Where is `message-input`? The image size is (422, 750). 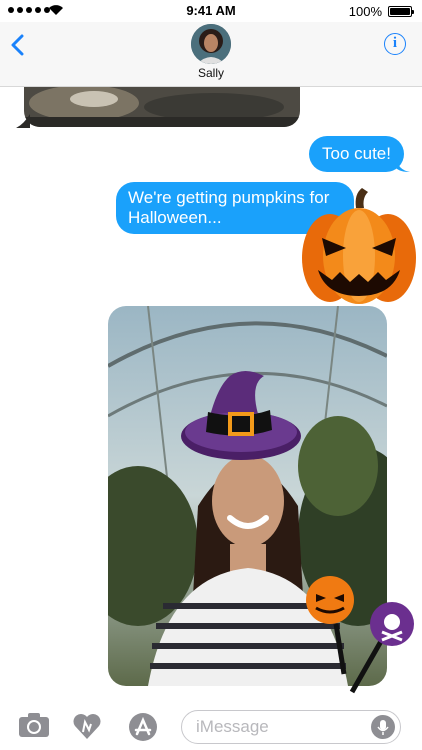 message-input is located at coordinates (281, 727).